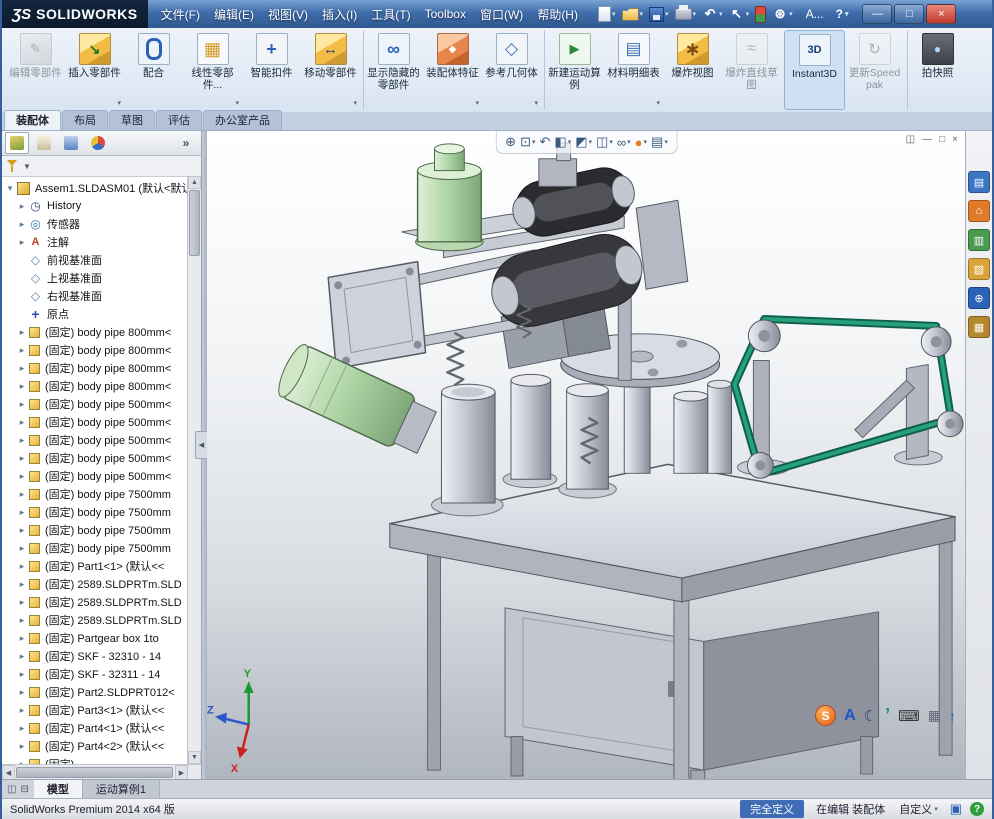 This screenshot has height=819, width=994. Describe the element at coordinates (583, 142) in the screenshot. I see `view-orientation-icon: ◩ ▾` at that location.